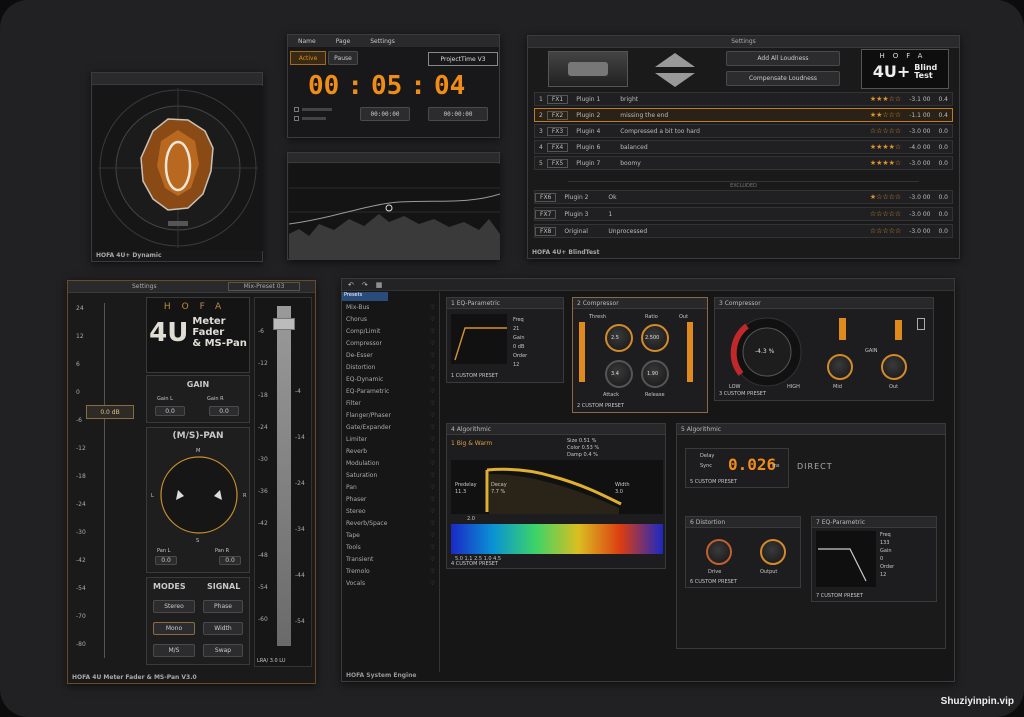 The width and height of the screenshot is (1024, 717). I want to click on pan-right-input: 0.0, so click(230, 560).